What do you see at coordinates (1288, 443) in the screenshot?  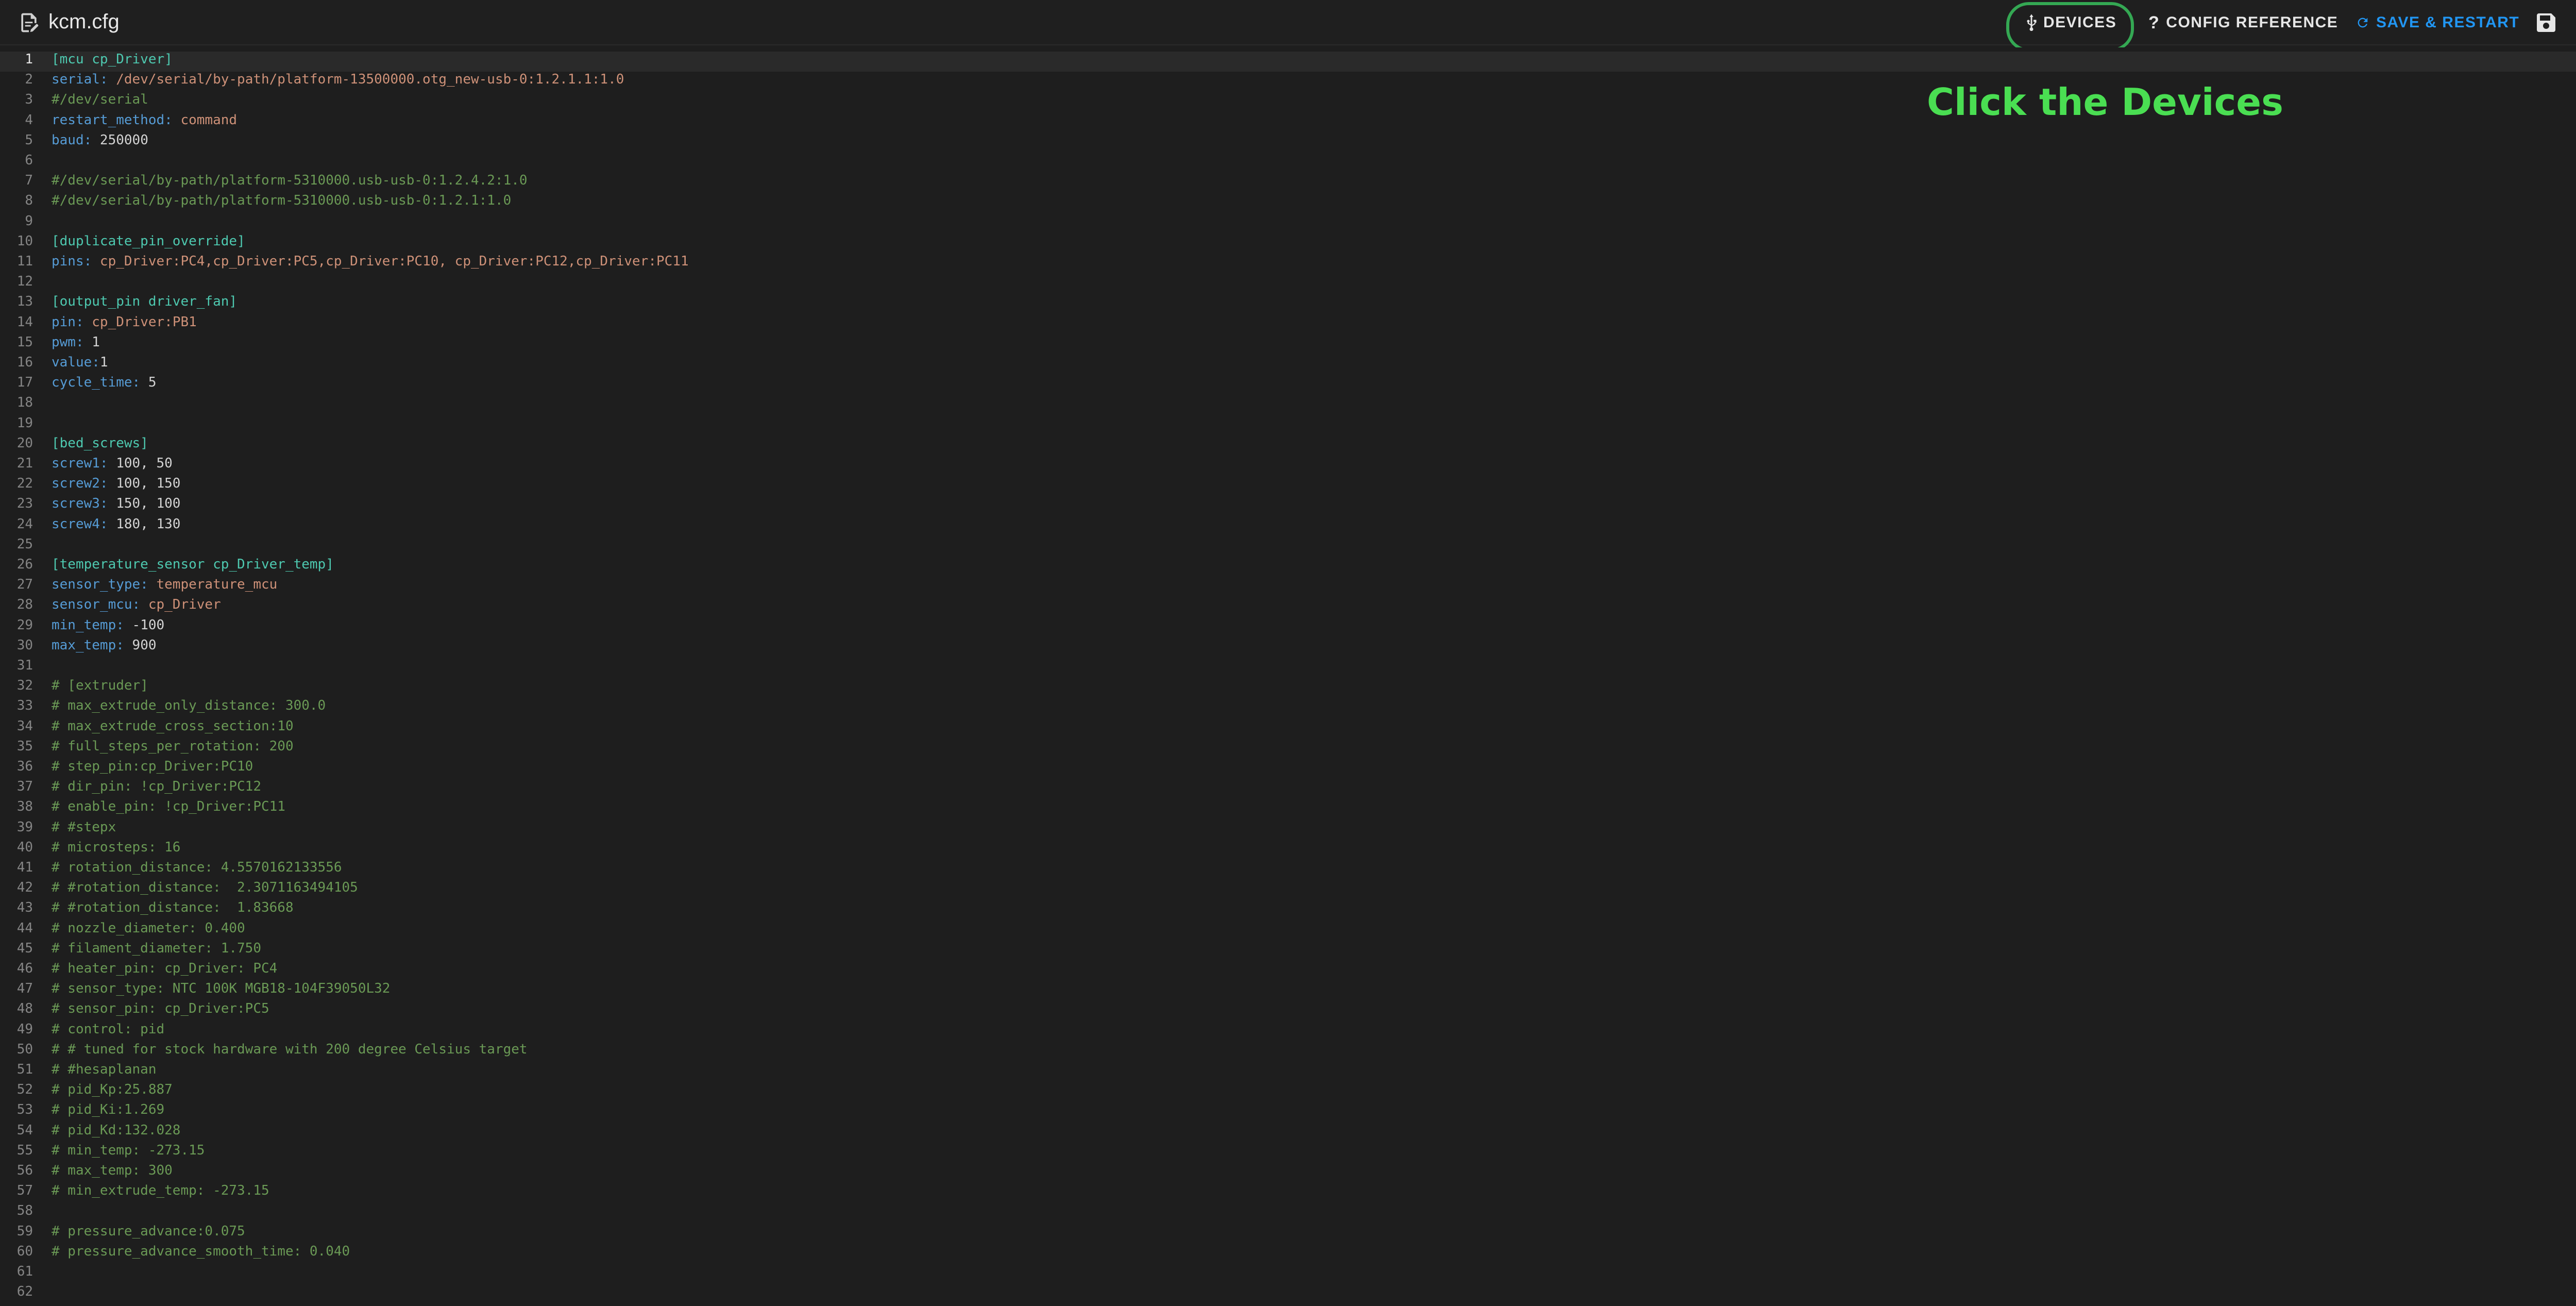 I see `code-line: 20 [bed_screws]` at bounding box center [1288, 443].